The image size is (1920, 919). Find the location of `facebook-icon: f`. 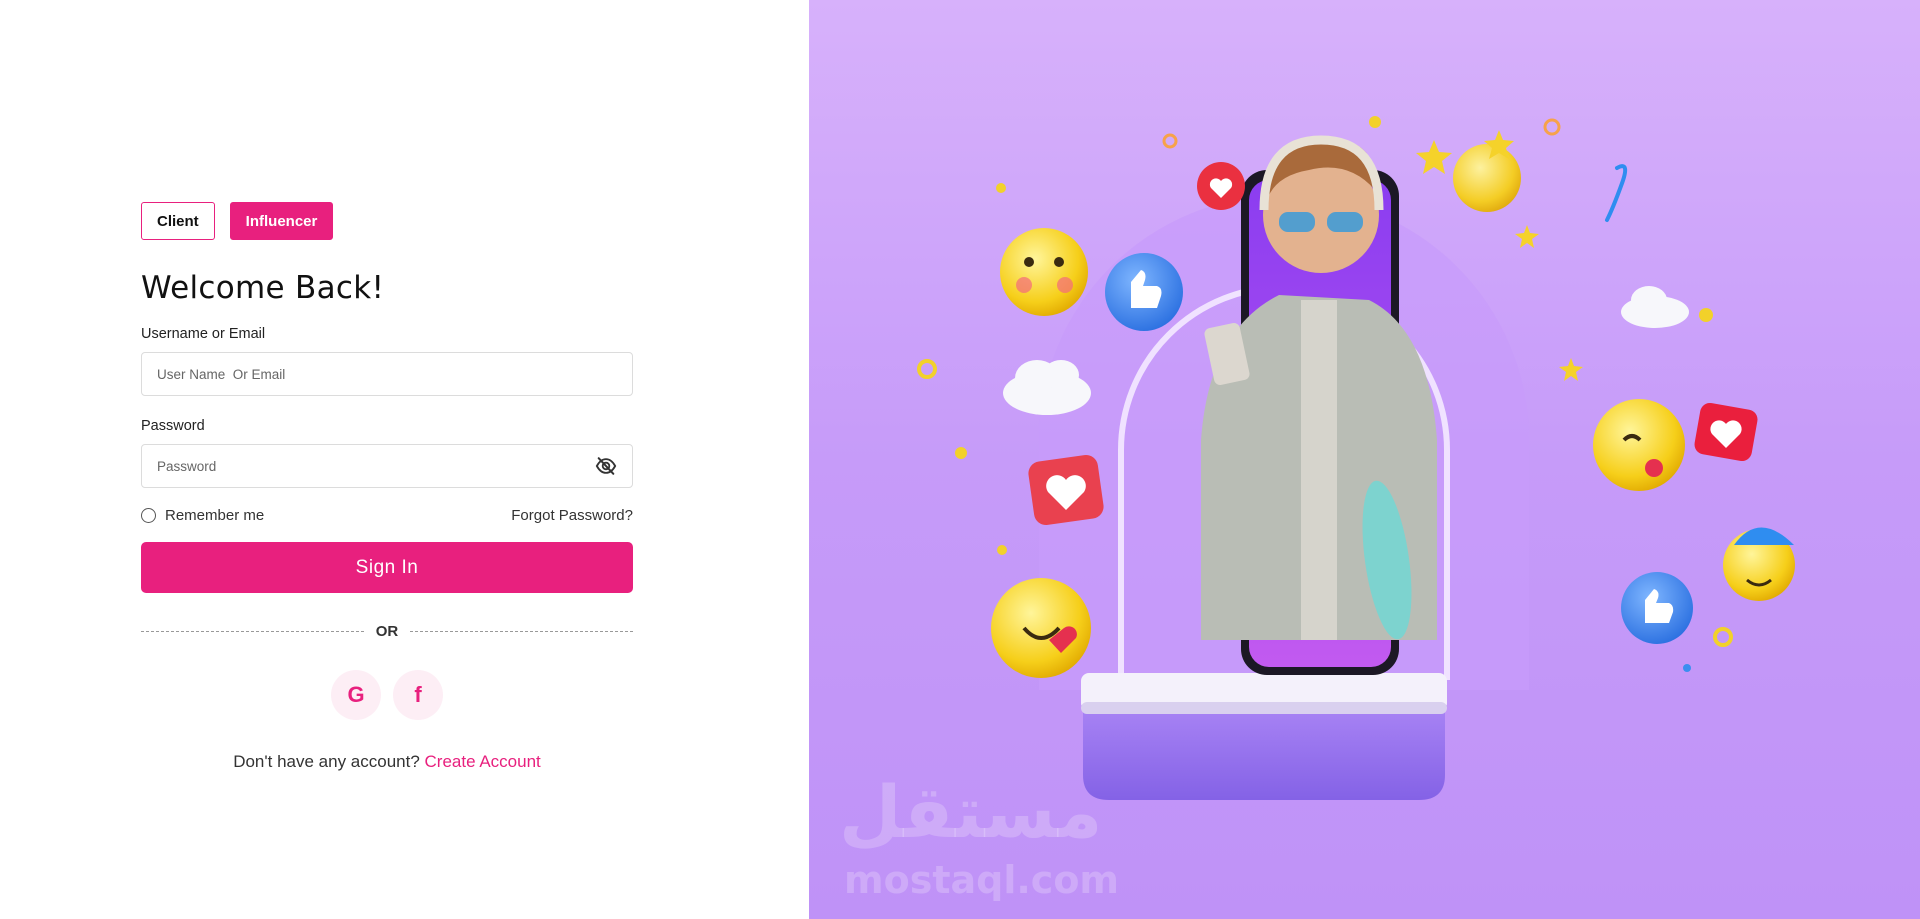

facebook-icon: f is located at coordinates (418, 694).